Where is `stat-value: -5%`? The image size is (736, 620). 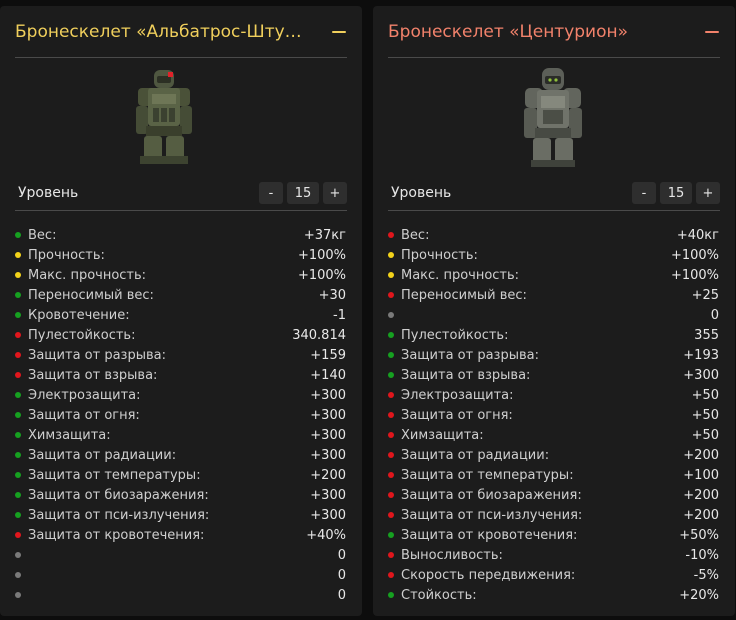 stat-value: -5% is located at coordinates (706, 575).